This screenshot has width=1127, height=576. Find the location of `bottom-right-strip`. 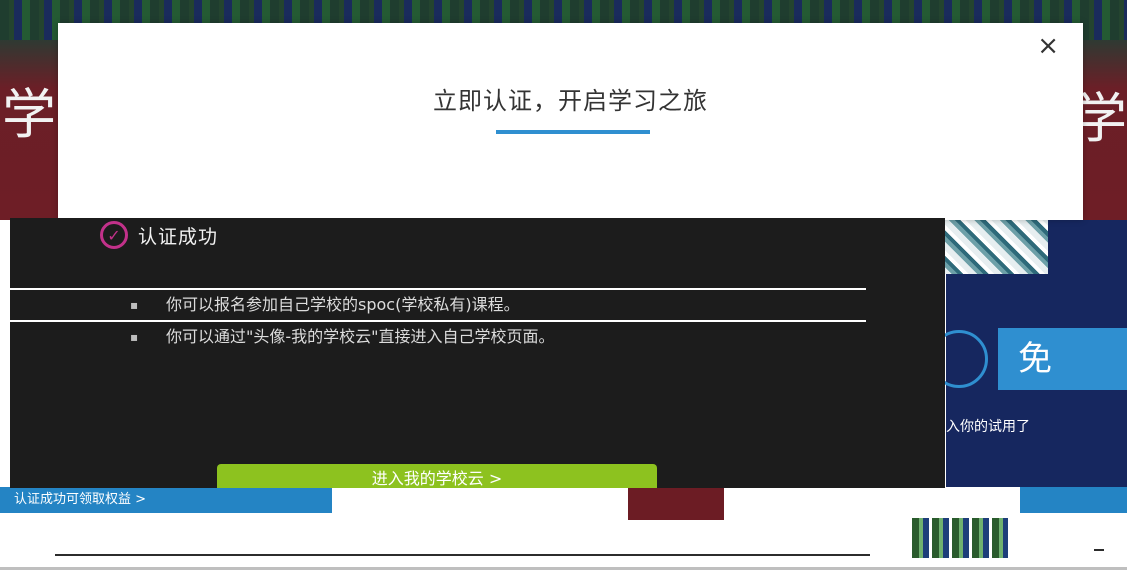

bottom-right-strip is located at coordinates (1073, 500).